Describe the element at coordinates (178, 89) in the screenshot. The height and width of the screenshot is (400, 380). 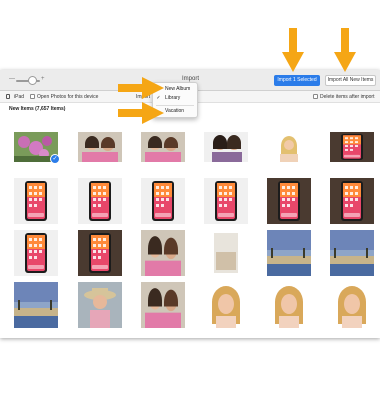
I see `dropdown-item-label: New Album` at that location.